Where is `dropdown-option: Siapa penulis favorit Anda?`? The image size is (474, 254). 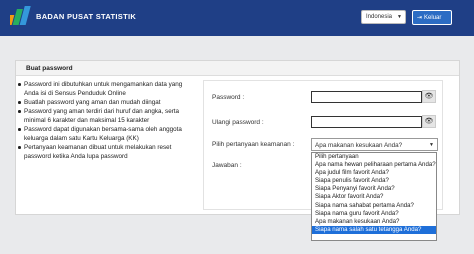
dropdown-option: Siapa penulis favorit Anda? is located at coordinates (374, 181).